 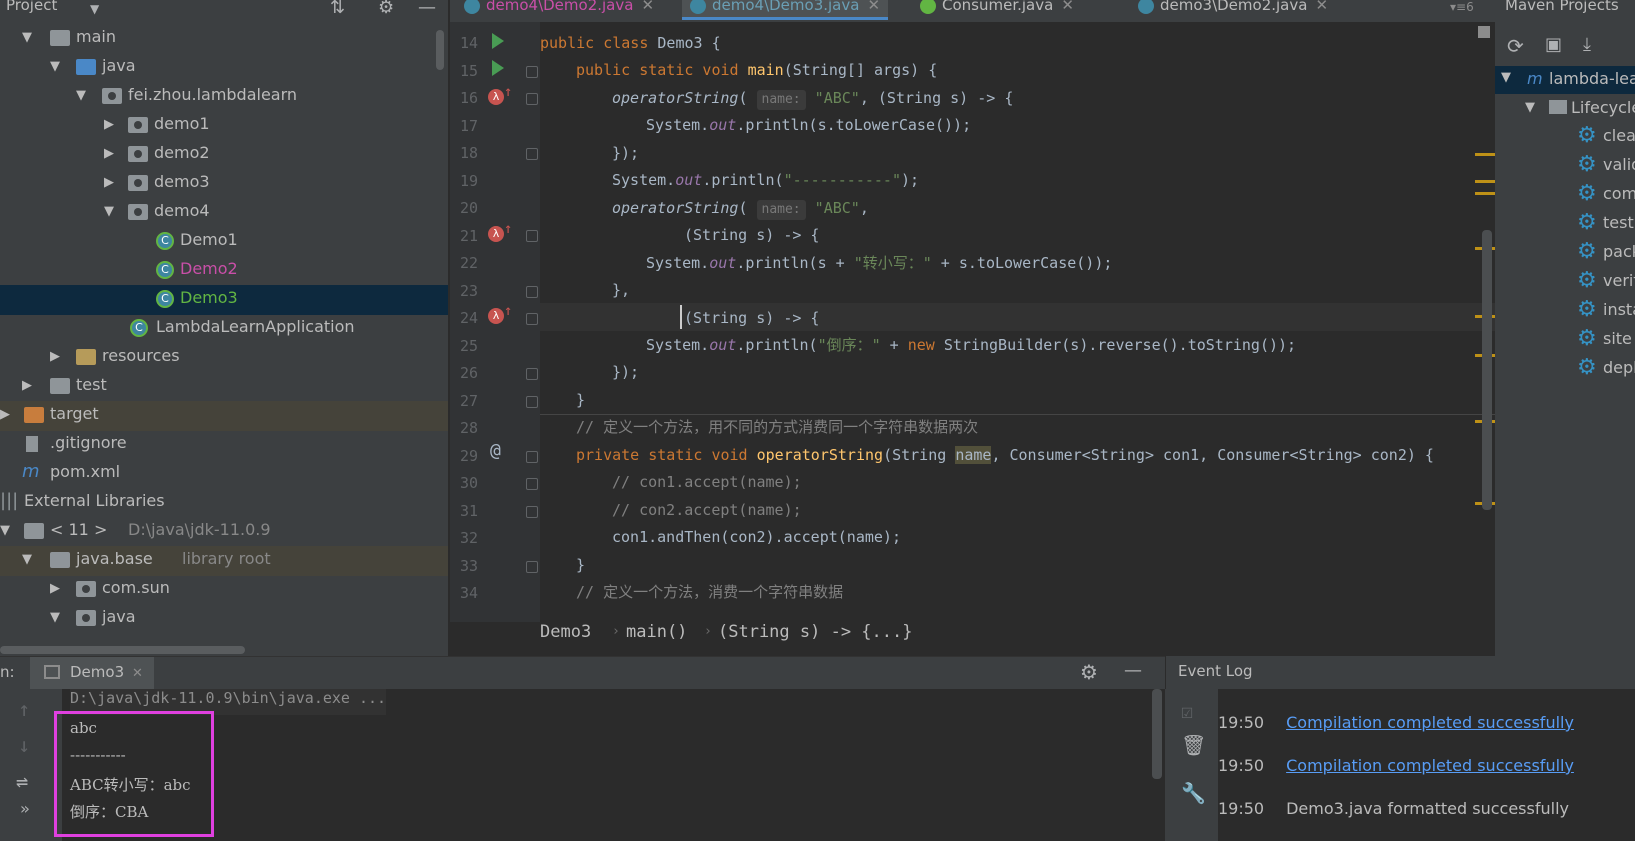 What do you see at coordinates (224, 39) in the screenshot?
I see `tree-item-main: ▼ main` at bounding box center [224, 39].